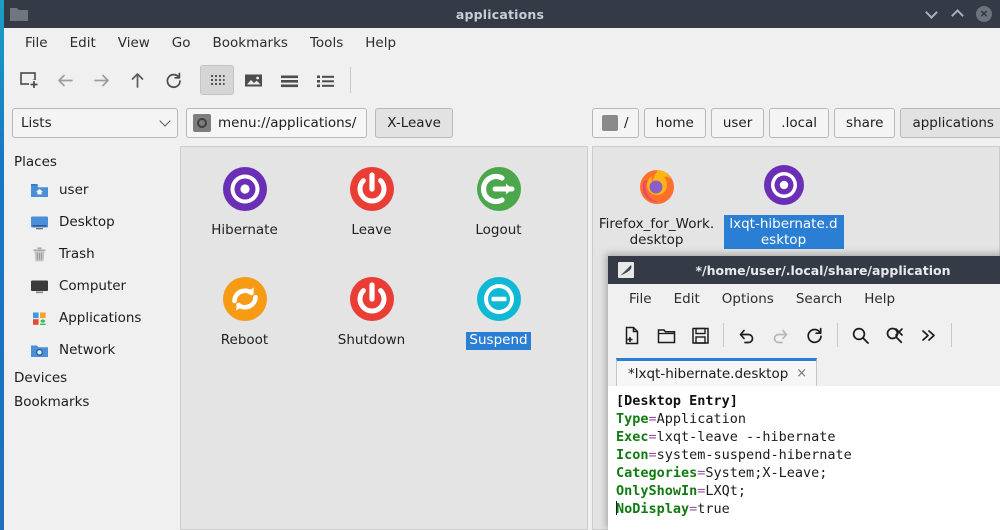 This screenshot has width=1000, height=530. Describe the element at coordinates (244, 340) in the screenshot. I see `item-label: Reboot` at that location.